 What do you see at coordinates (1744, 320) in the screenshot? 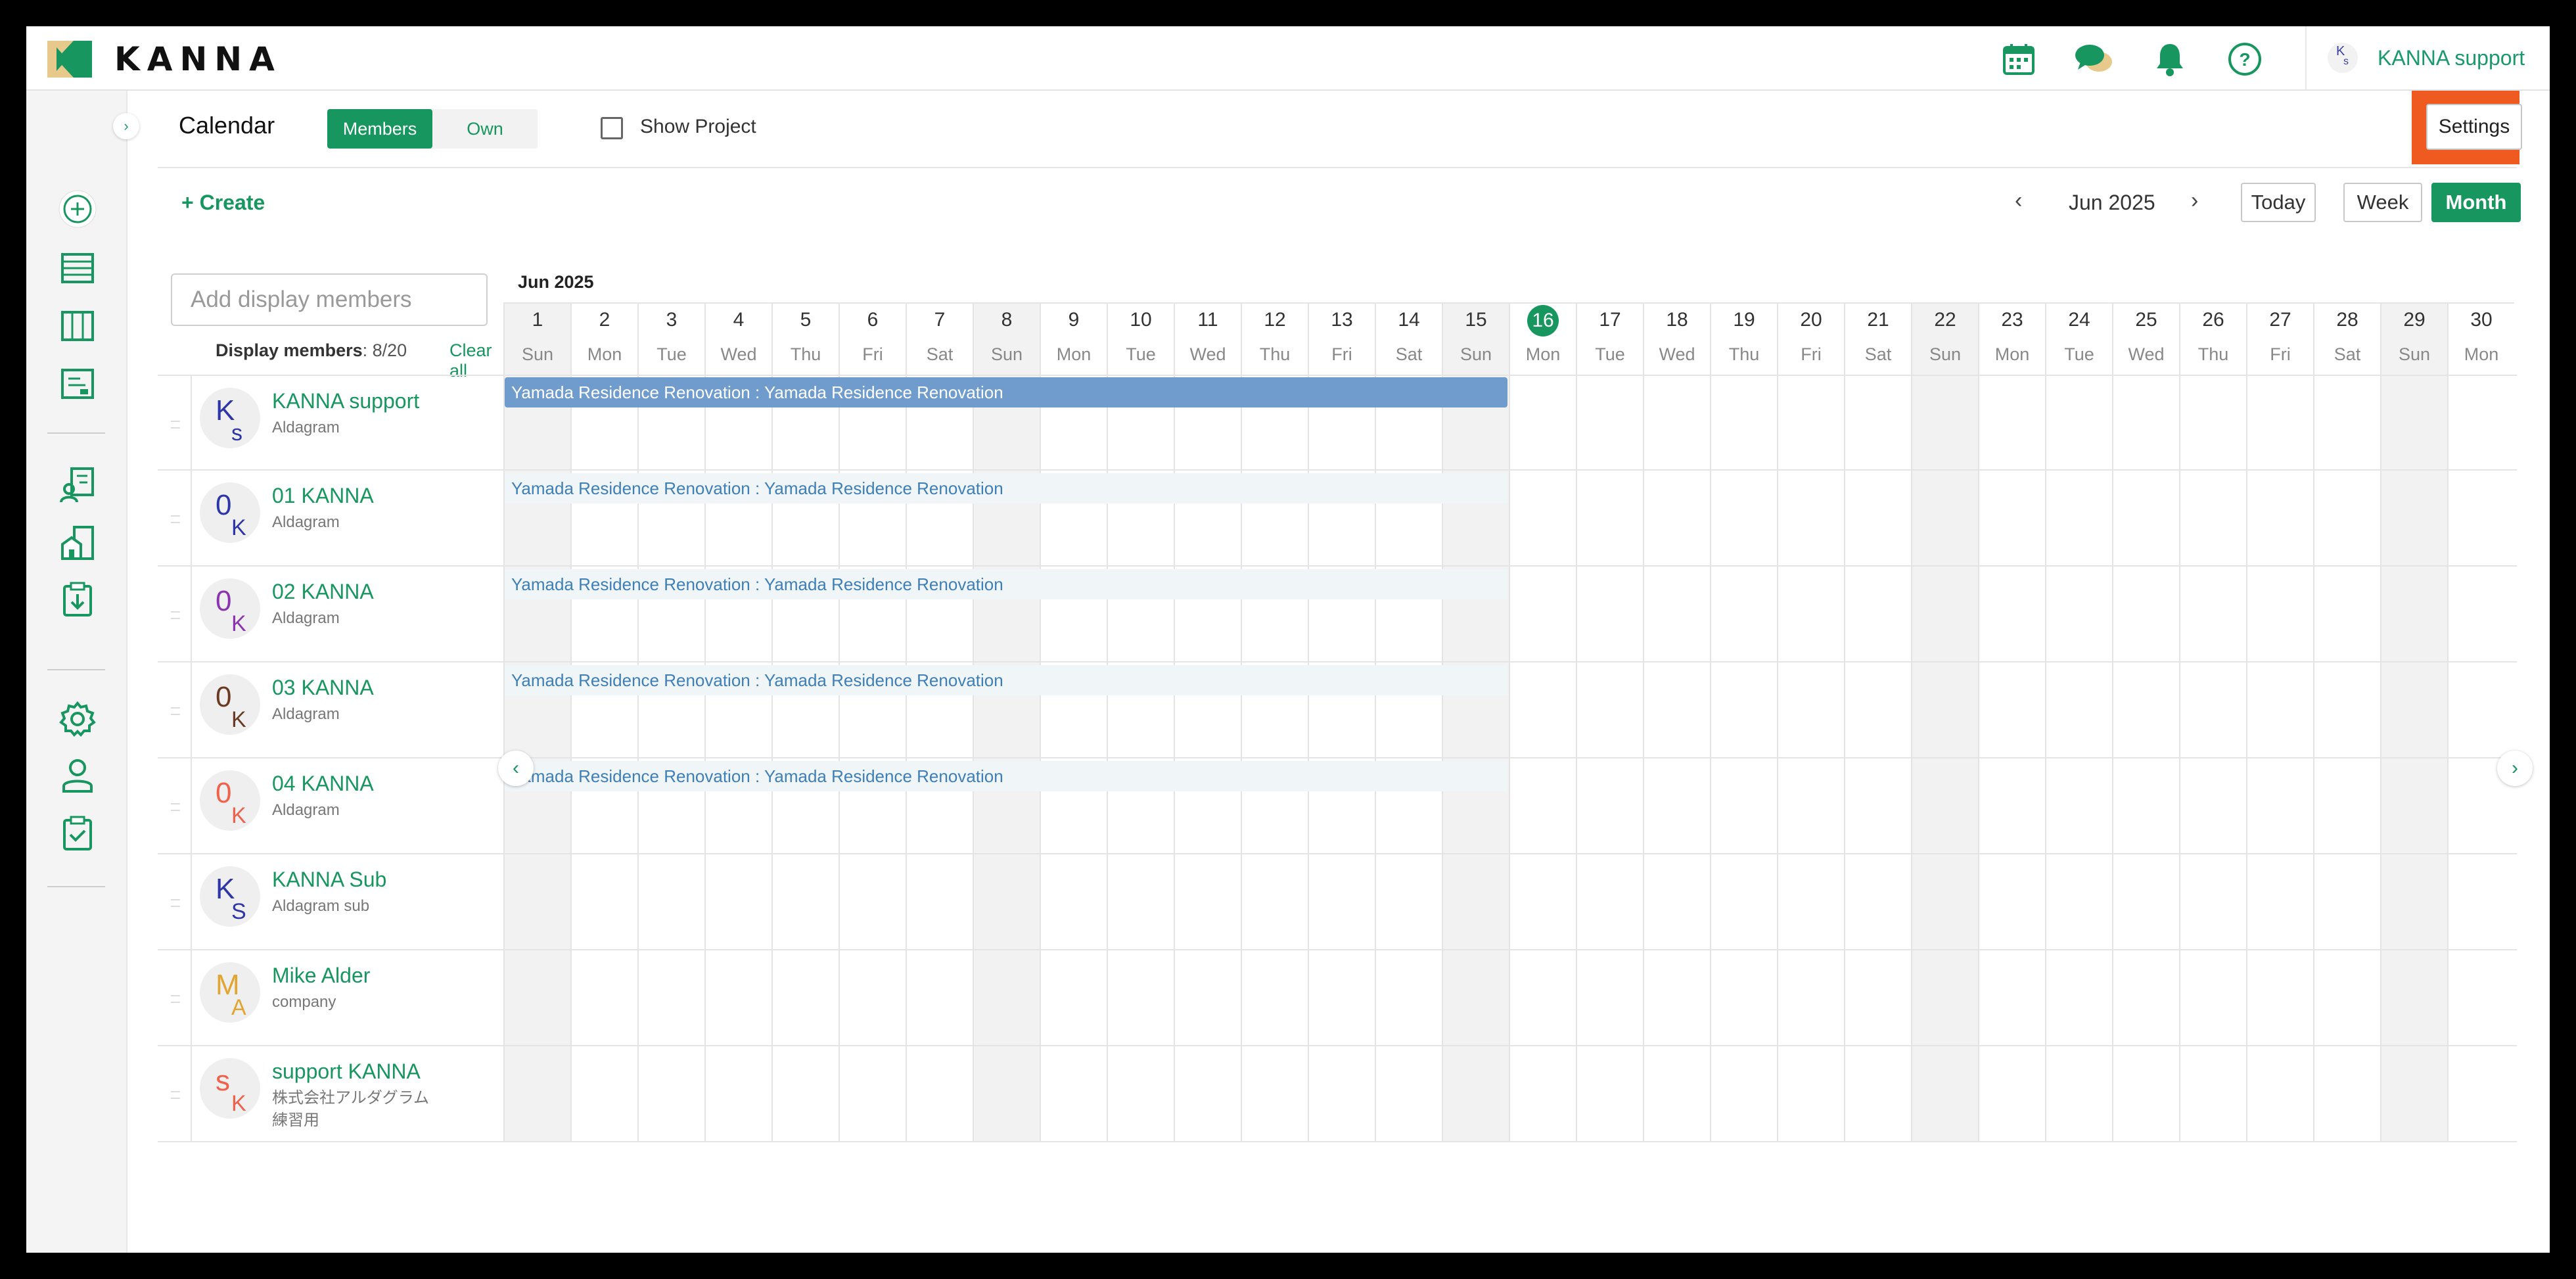
I see `day-number: 19` at bounding box center [1744, 320].